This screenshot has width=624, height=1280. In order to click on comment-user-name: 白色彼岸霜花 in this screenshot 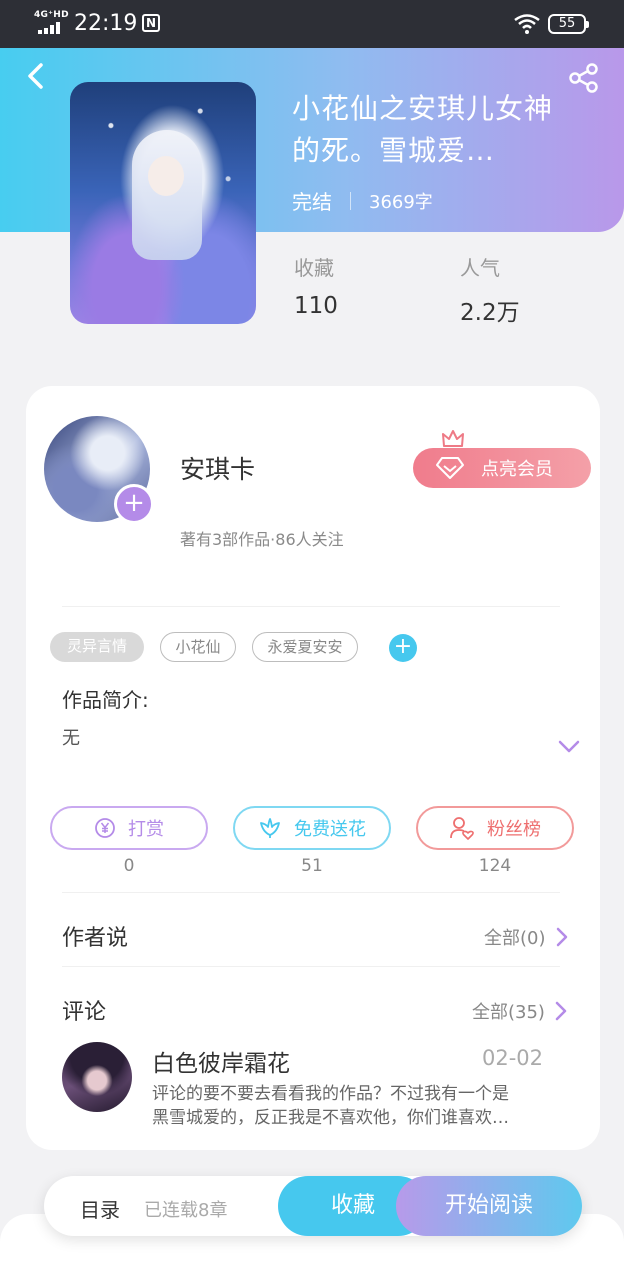, I will do `click(221, 1061)`.